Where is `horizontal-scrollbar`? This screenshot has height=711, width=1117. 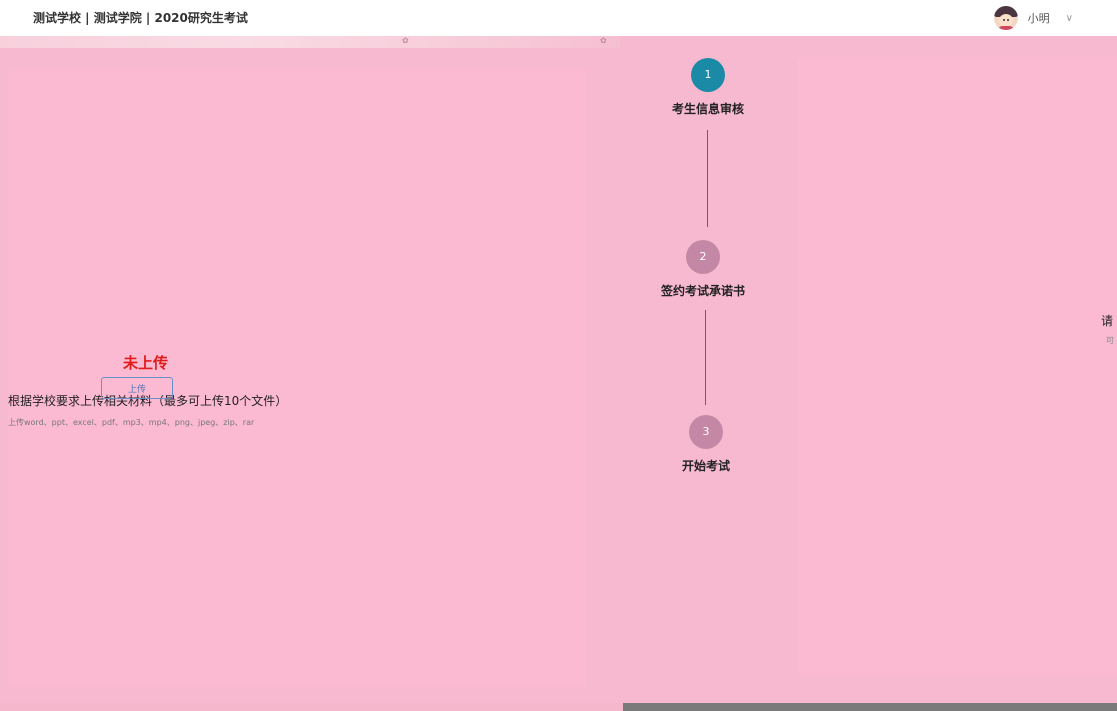 horizontal-scrollbar is located at coordinates (870, 707).